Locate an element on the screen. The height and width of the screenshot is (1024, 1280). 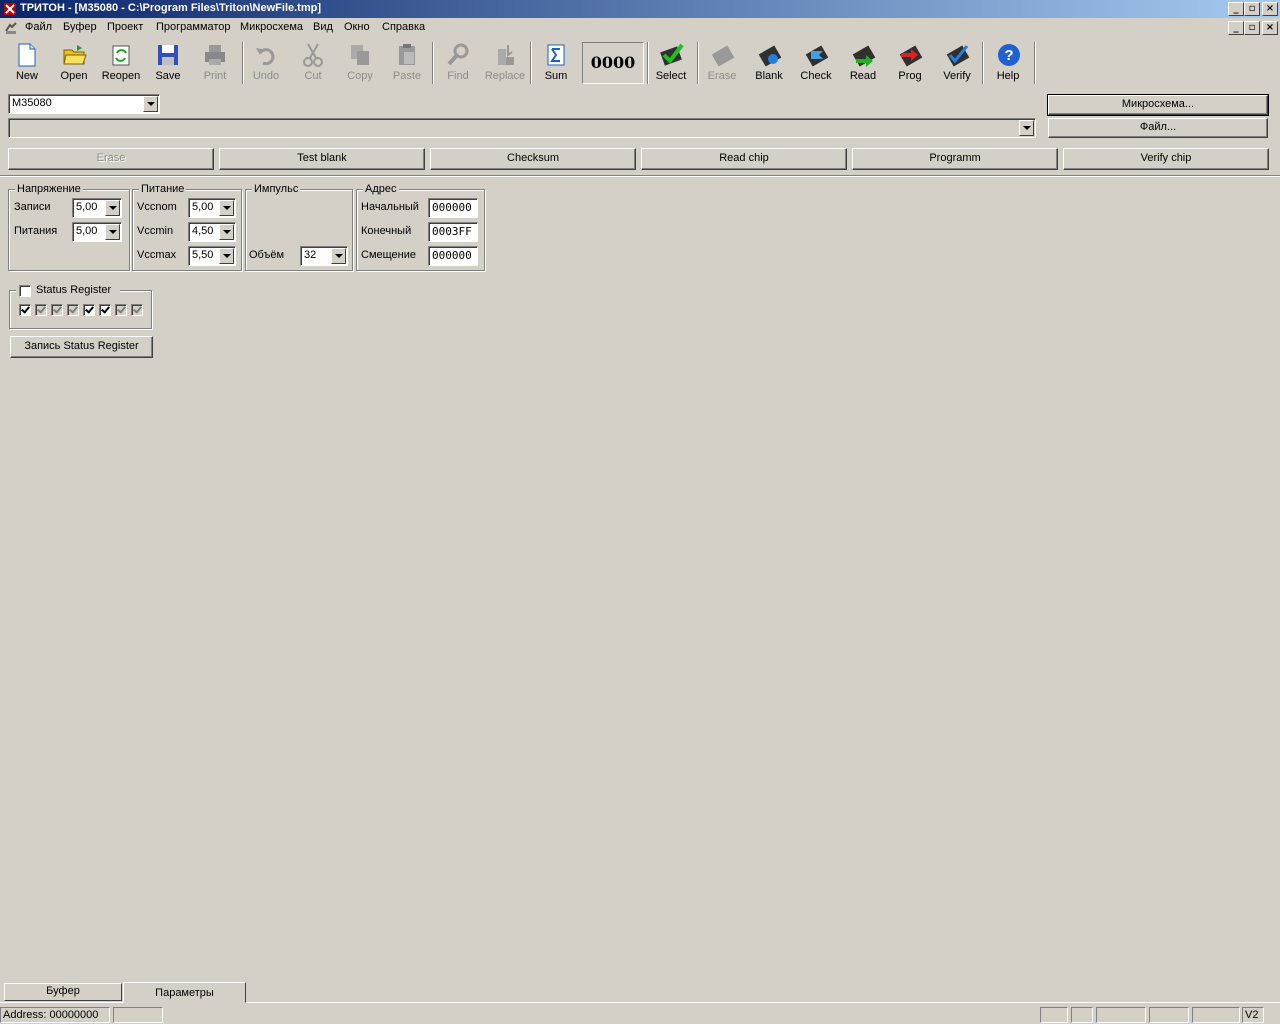
undo-button: Undo is located at coordinates (266, 63).